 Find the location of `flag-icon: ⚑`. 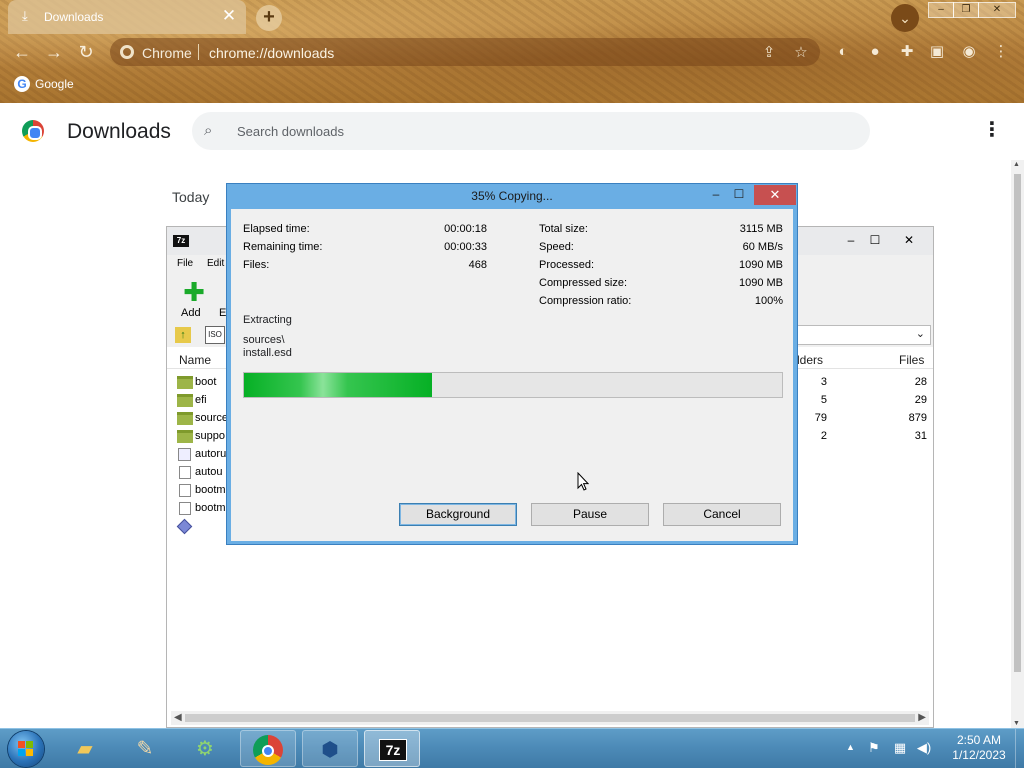

flag-icon: ⚑ is located at coordinates (874, 748).